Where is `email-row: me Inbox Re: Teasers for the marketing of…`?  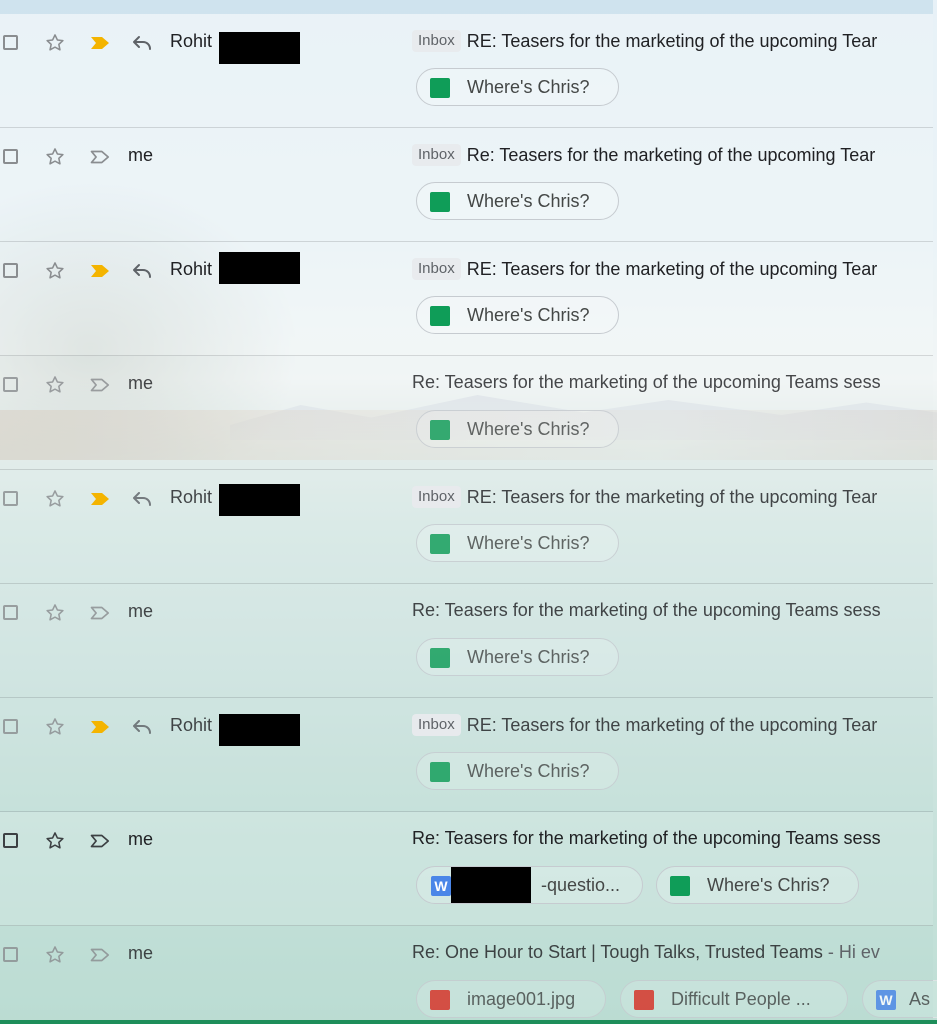 email-row: me Inbox Re: Teasers for the marketing of… is located at coordinates (466, 185).